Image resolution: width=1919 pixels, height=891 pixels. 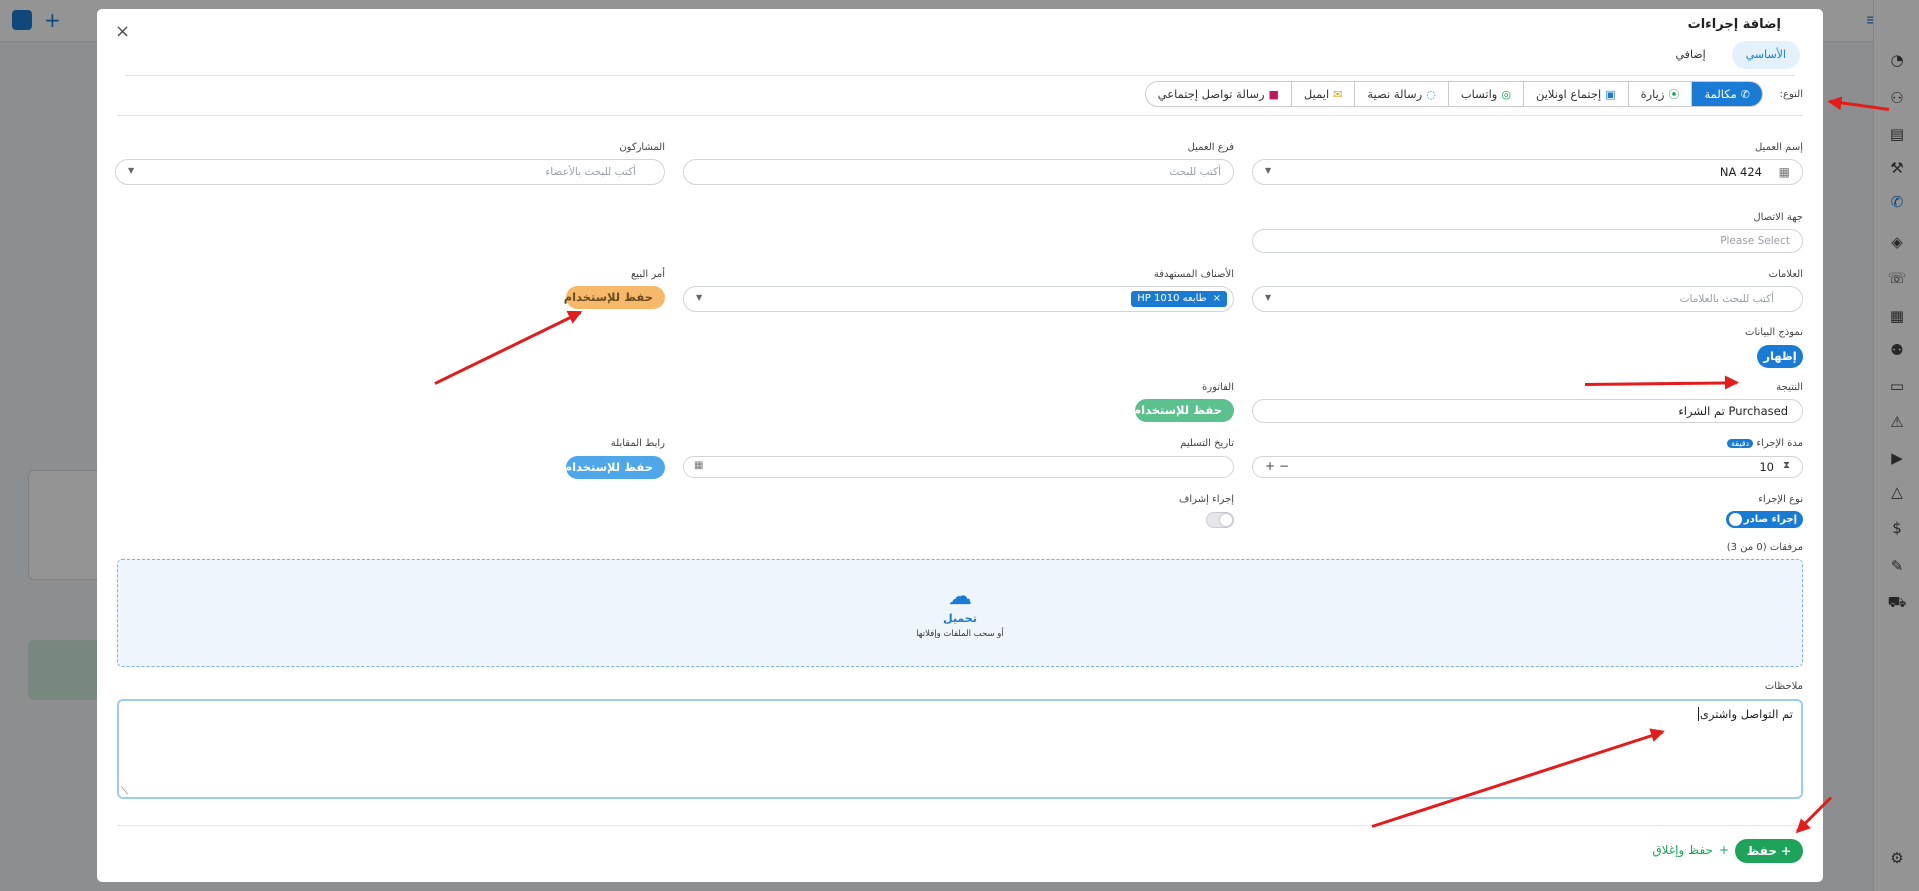 I want to click on result-select: Purchased تم الشراء, so click(x=1527, y=411).